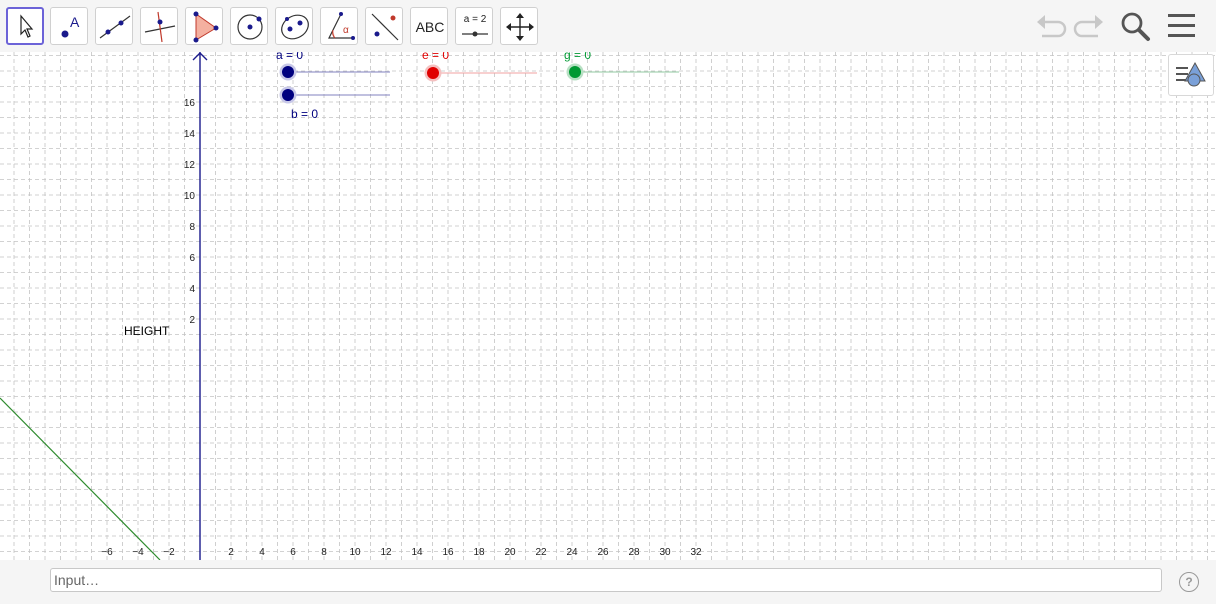 The height and width of the screenshot is (604, 1216). Describe the element at coordinates (192, 258) in the screenshot. I see `y-tick-label: 6` at that location.